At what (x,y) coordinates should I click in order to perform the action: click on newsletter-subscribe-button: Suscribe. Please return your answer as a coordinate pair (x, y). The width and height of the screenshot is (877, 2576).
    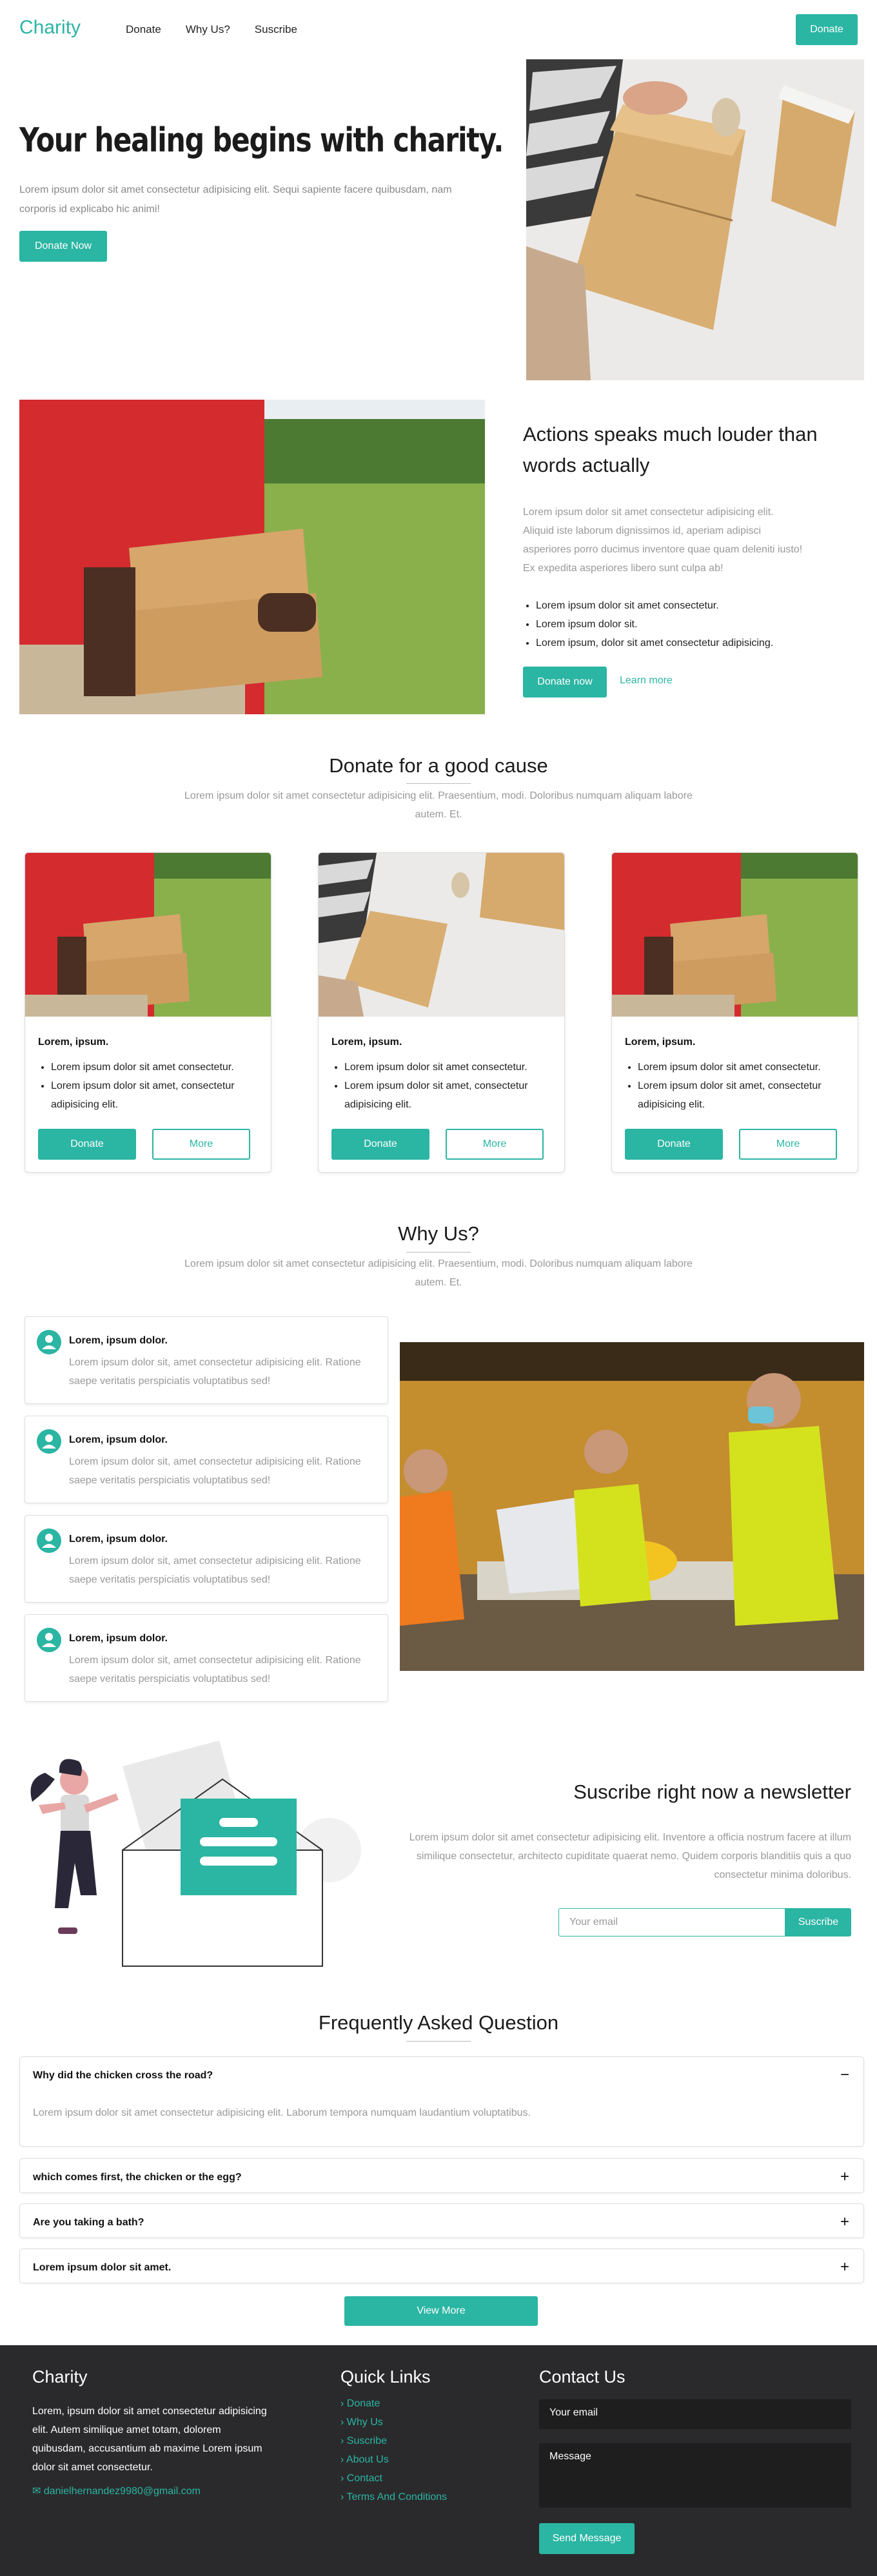
    Looking at the image, I should click on (818, 1923).